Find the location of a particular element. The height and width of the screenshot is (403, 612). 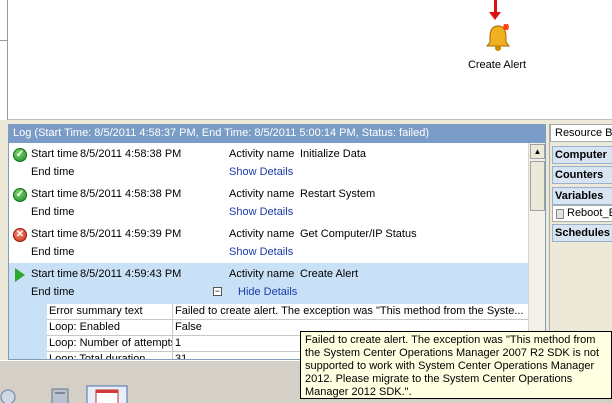

ruler-tick is located at coordinates (4, 40).